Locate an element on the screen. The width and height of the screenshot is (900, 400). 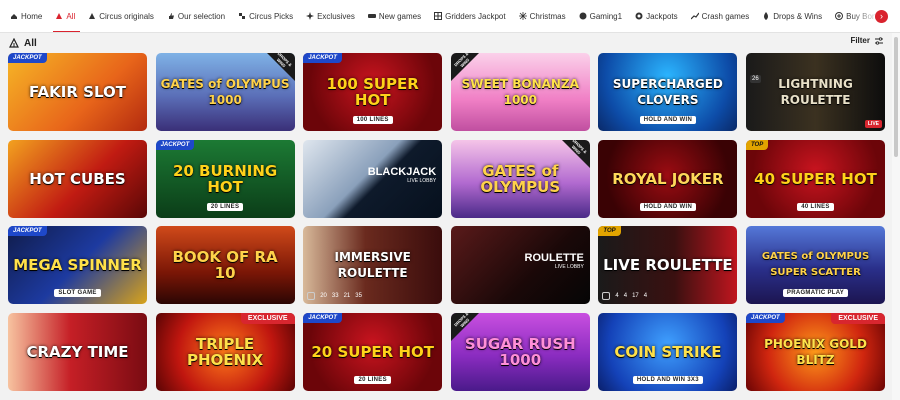
game-title: ROYAL JOKER is located at coordinates (668, 178).